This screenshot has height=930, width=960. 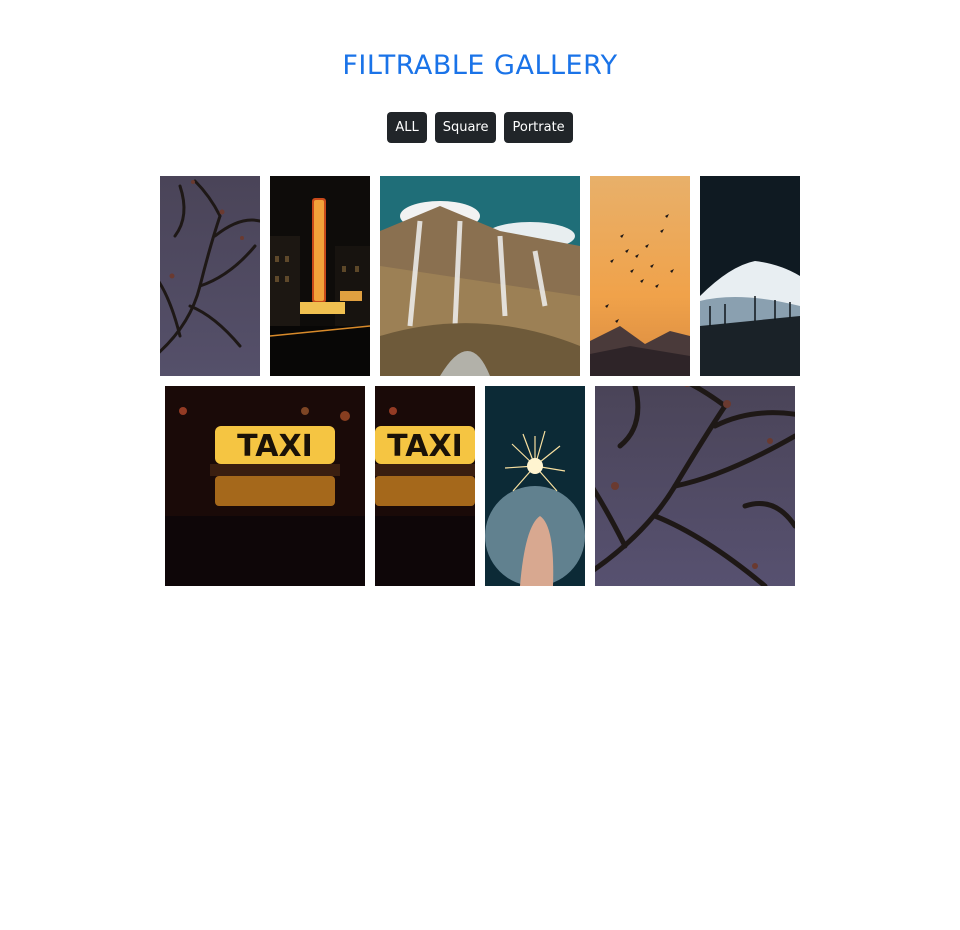 I want to click on gallery-image-sparkler, so click(x=535, y=486).